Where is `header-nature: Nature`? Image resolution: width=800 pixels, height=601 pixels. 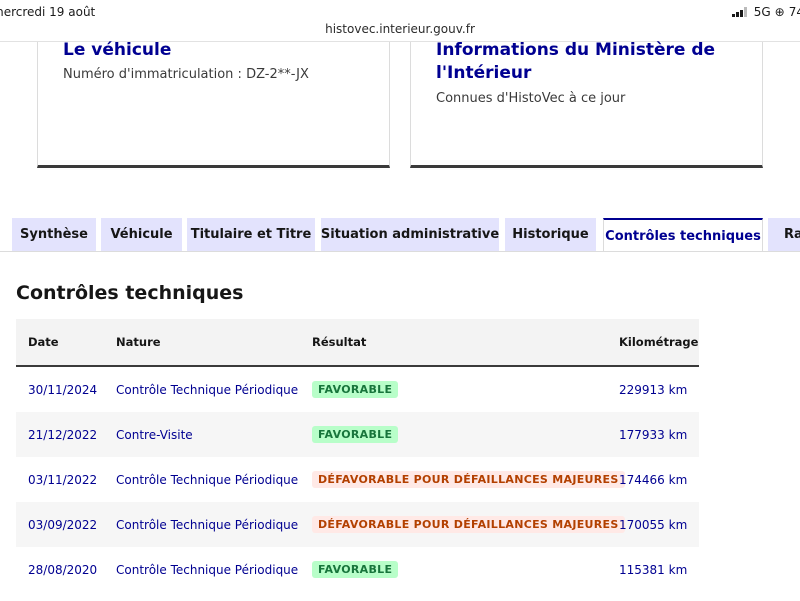 header-nature: Nature is located at coordinates (138, 342).